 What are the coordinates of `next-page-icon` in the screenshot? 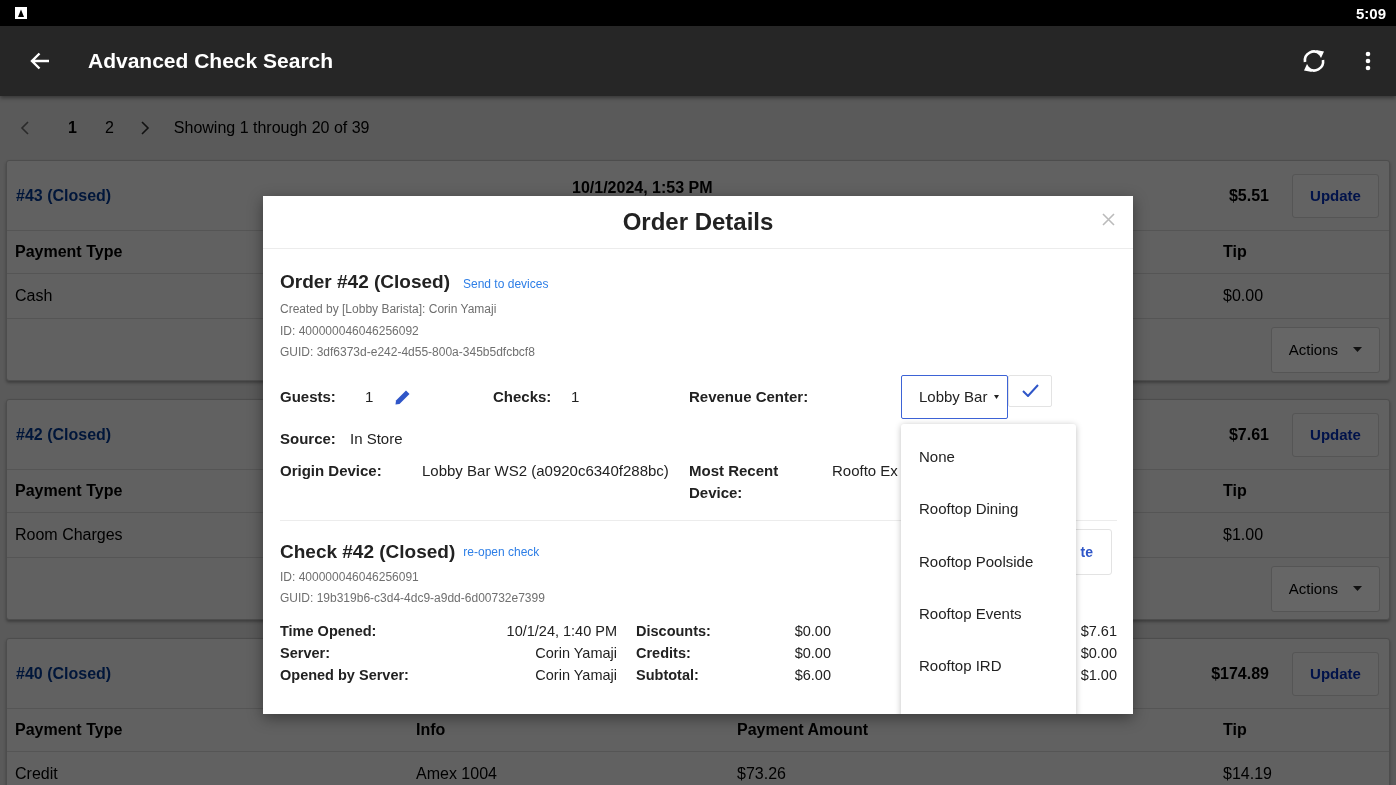 It's located at (144, 128).